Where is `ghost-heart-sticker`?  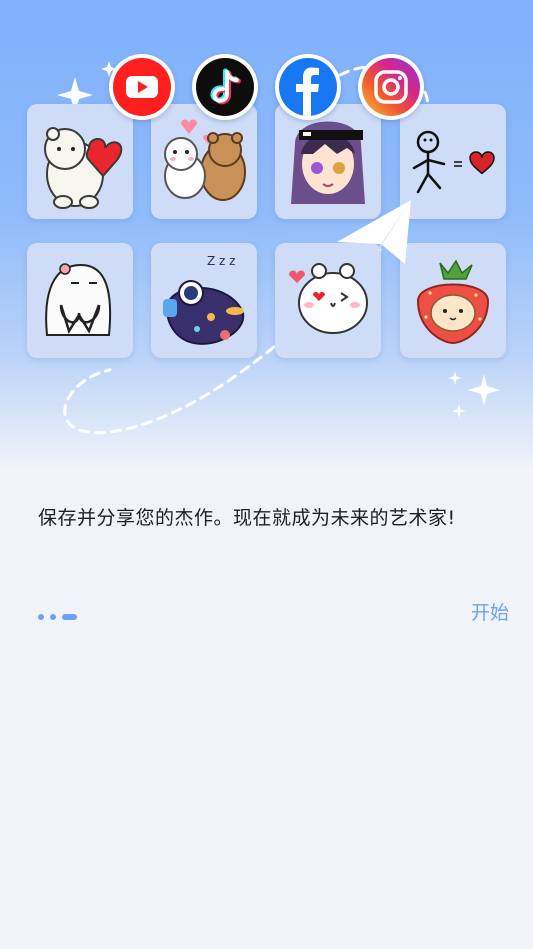
ghost-heart-sticker is located at coordinates (80, 300).